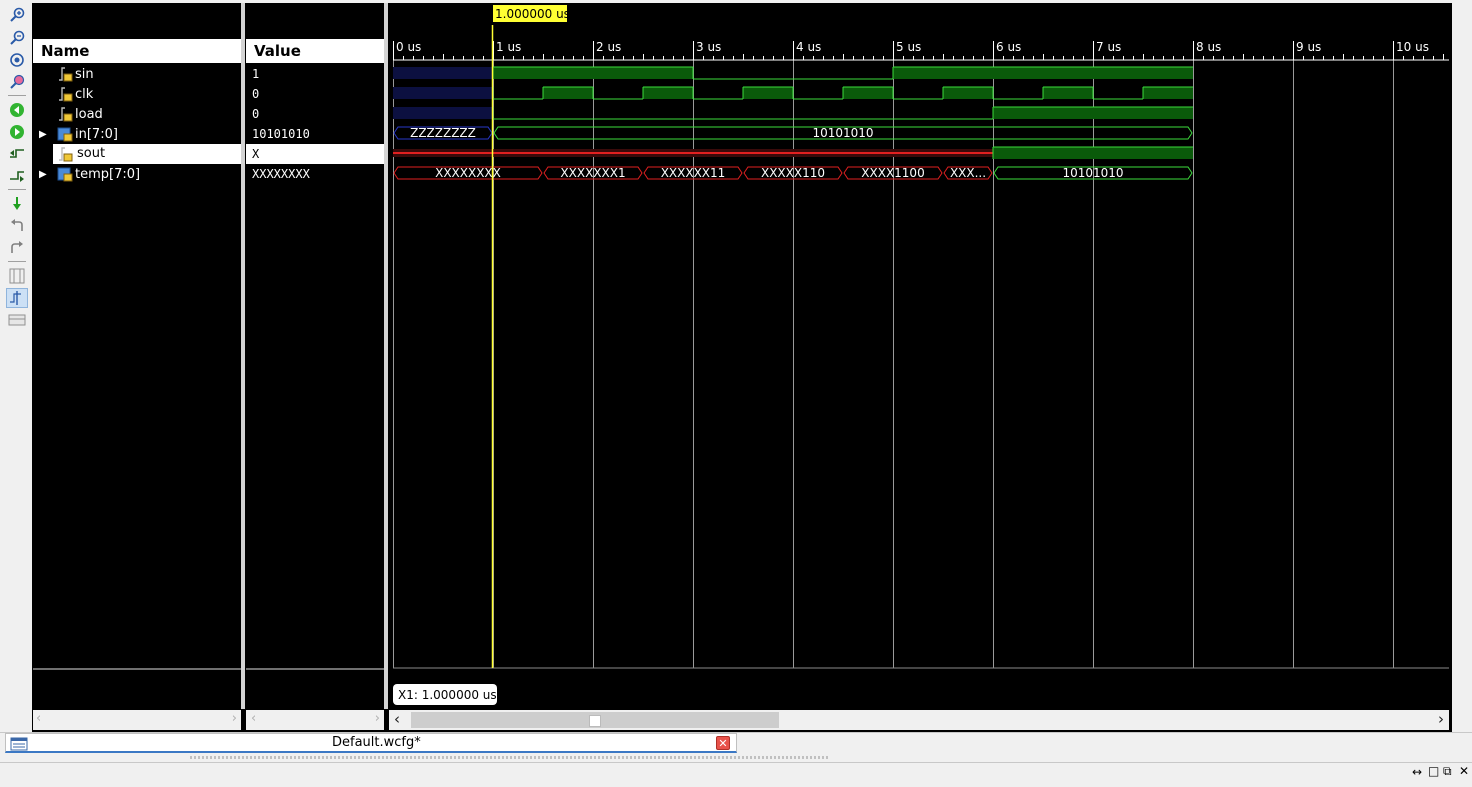 This screenshot has width=1472, height=787. I want to click on name-horizontal-scrollbar: ‹ ›, so click(137, 720).